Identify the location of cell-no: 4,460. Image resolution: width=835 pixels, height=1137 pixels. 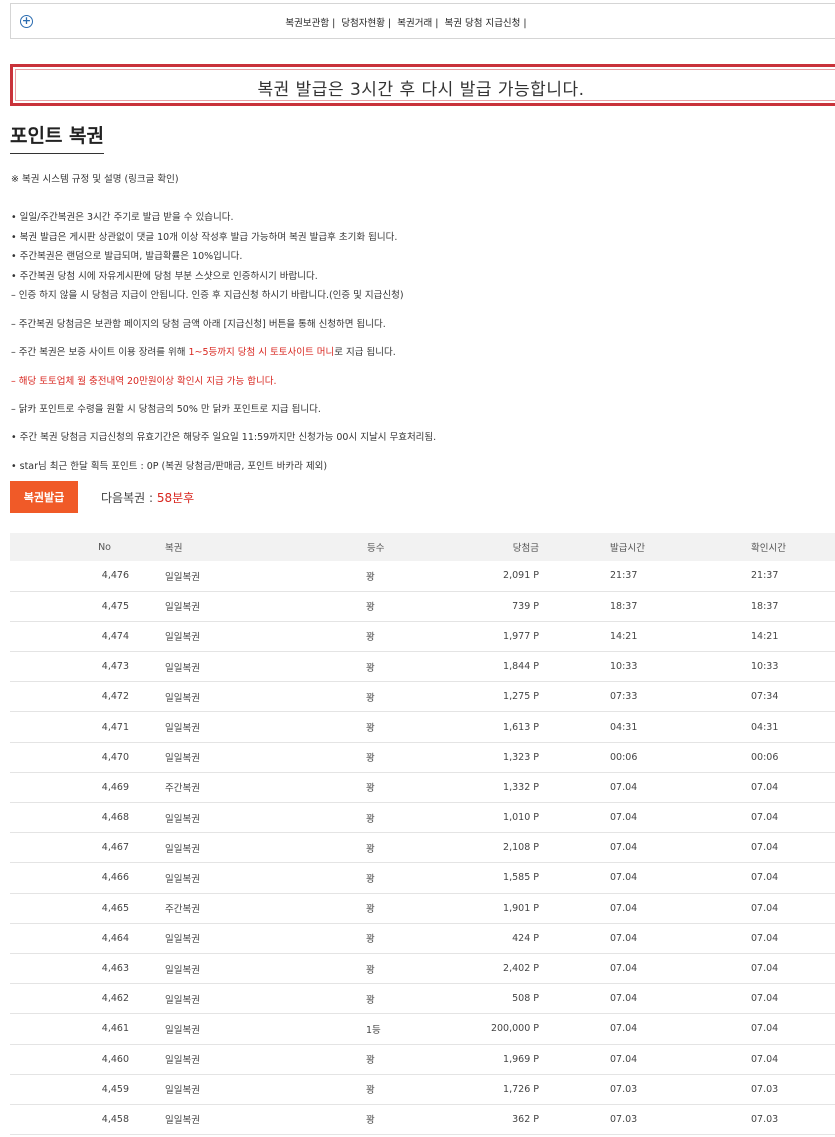
(115, 1059).